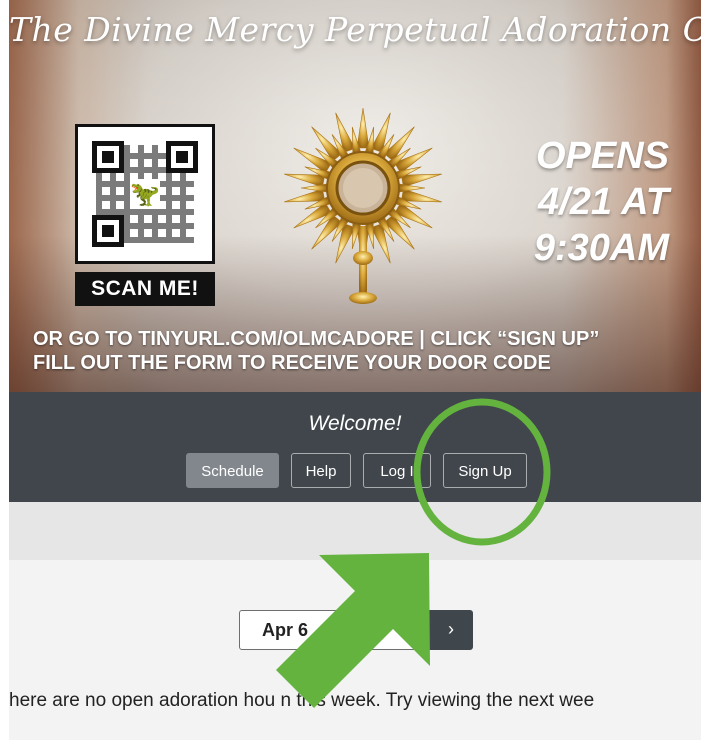 This screenshot has height=740, width=710. Describe the element at coordinates (363, 205) in the screenshot. I see `monstrance-icon` at that location.